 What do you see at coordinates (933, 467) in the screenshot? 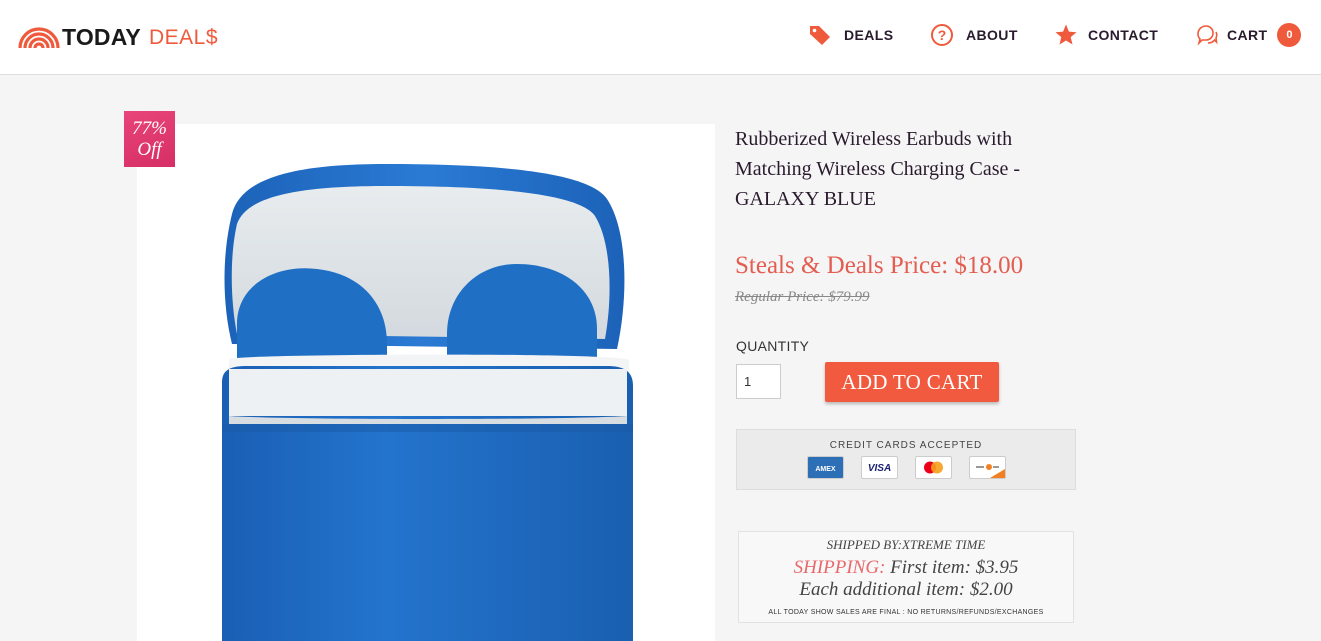
I see `mastercard-card-icon` at bounding box center [933, 467].